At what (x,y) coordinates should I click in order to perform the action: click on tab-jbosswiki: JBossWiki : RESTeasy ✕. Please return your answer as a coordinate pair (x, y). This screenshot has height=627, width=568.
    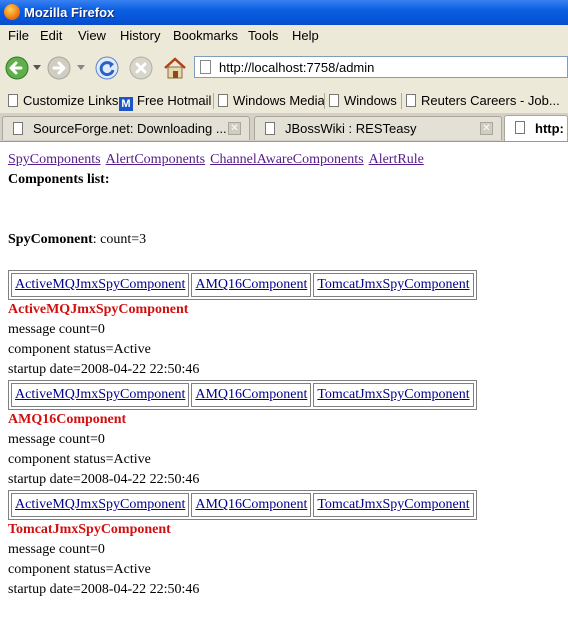
    Looking at the image, I should click on (378, 128).